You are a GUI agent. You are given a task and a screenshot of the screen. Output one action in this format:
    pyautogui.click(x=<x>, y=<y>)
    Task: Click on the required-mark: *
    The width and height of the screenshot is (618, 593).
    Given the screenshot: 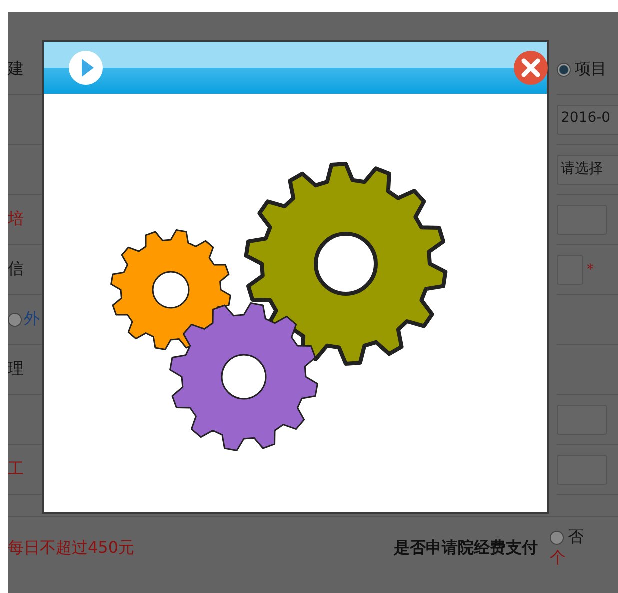 What is the action you would take?
    pyautogui.click(x=590, y=270)
    